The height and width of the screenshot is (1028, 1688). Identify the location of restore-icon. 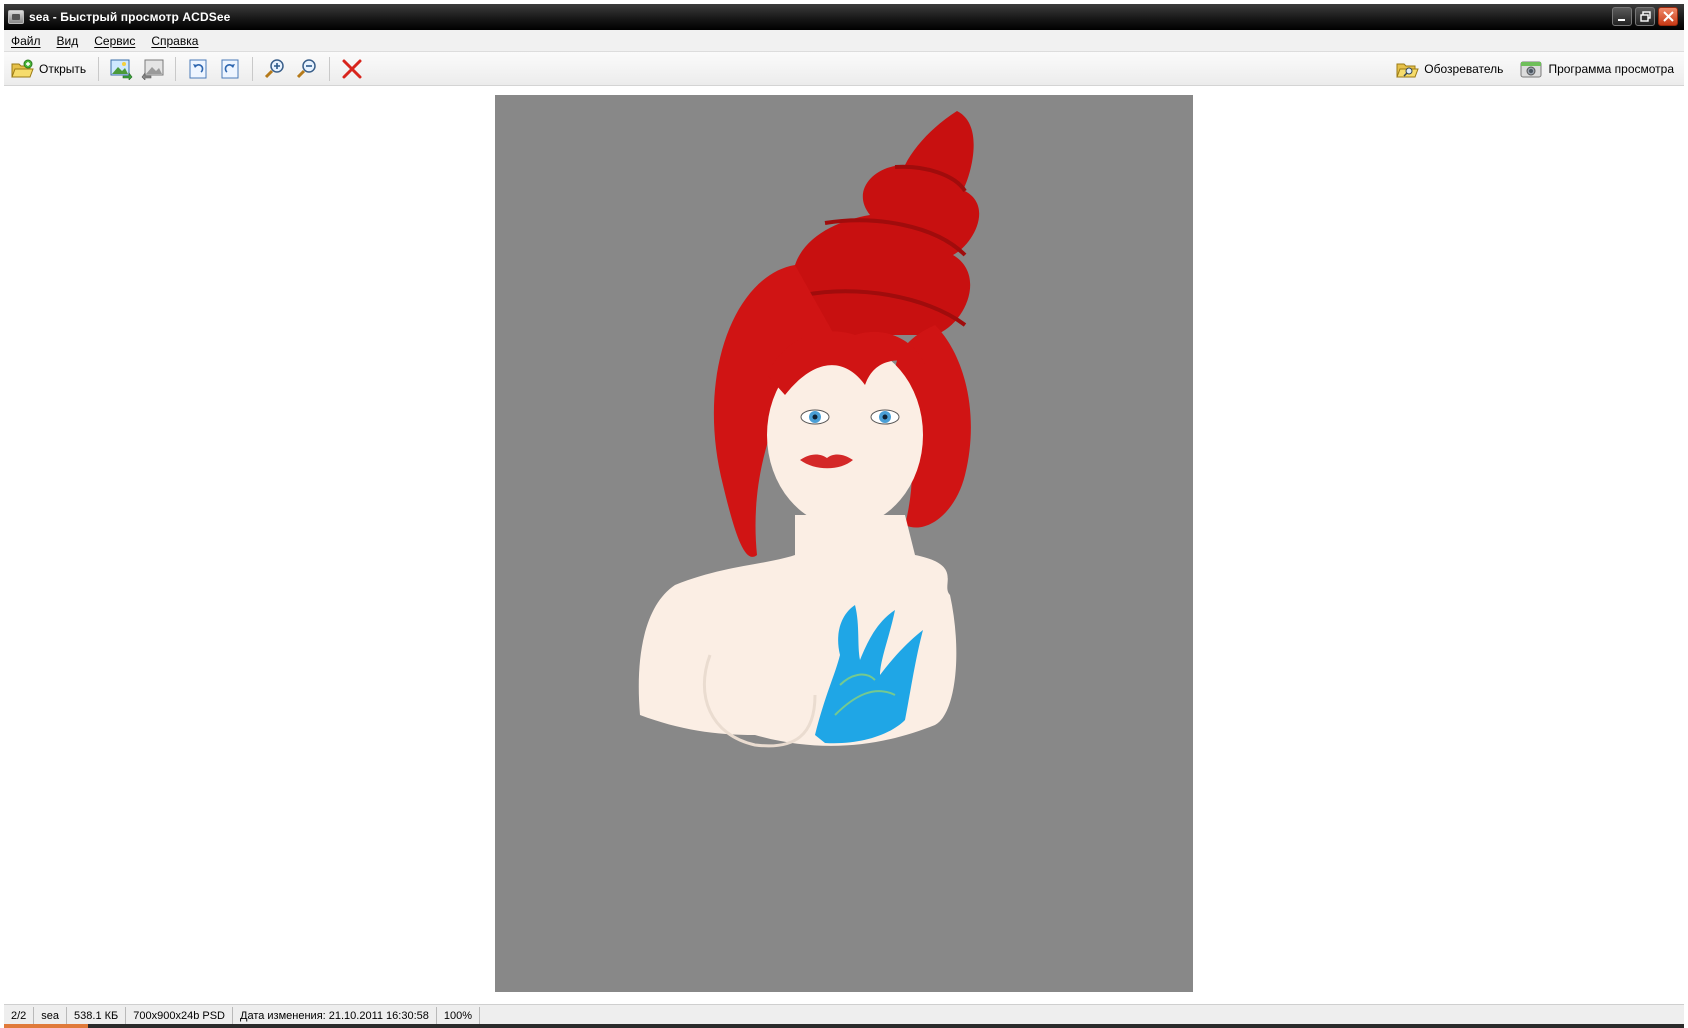
(1645, 16).